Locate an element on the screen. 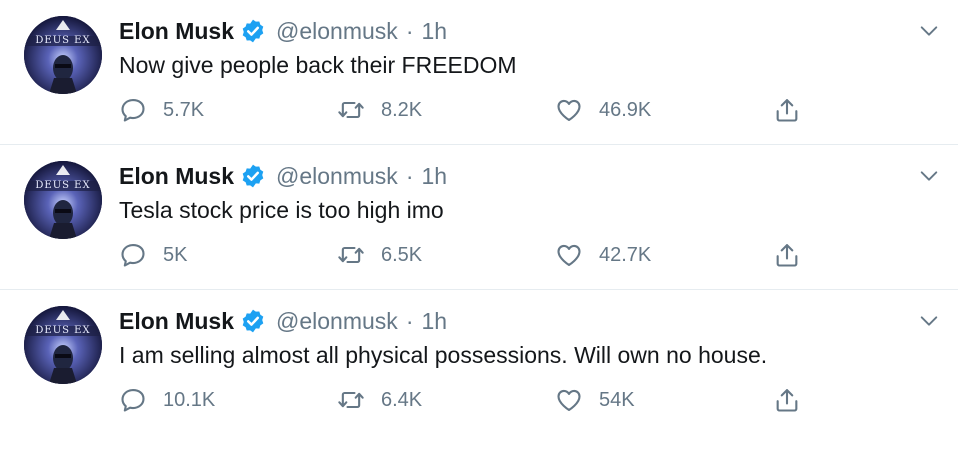 This screenshot has height=455, width=958. retweet-count: 6.4K is located at coordinates (402, 399).